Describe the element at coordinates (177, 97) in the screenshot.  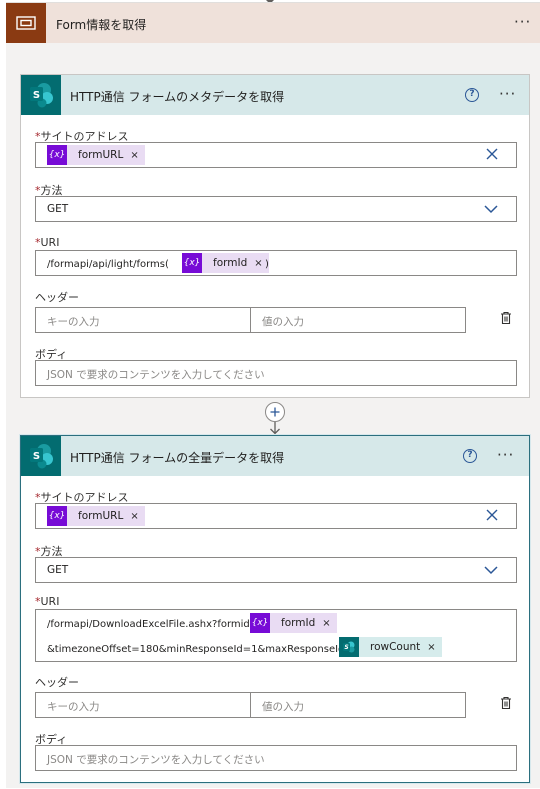
I see `action-title: HTTP通信 フォームのメタデータを取得` at that location.